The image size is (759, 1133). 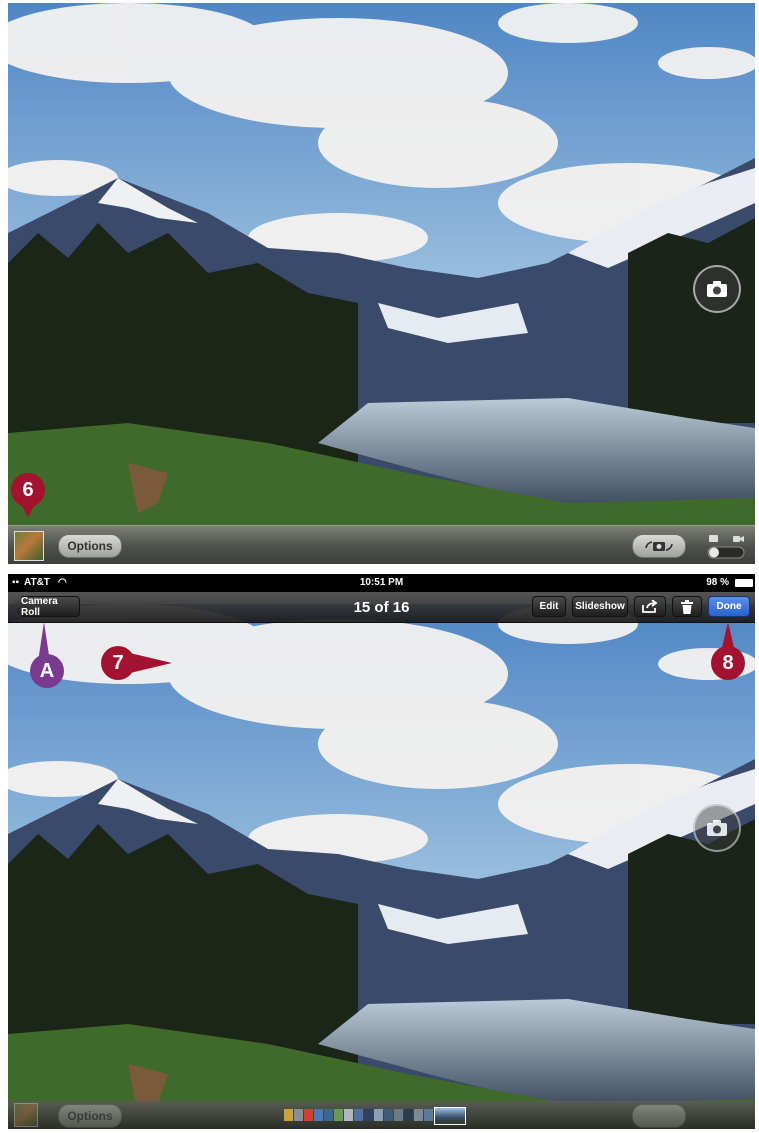 I want to click on share-icon, so click(x=650, y=606).